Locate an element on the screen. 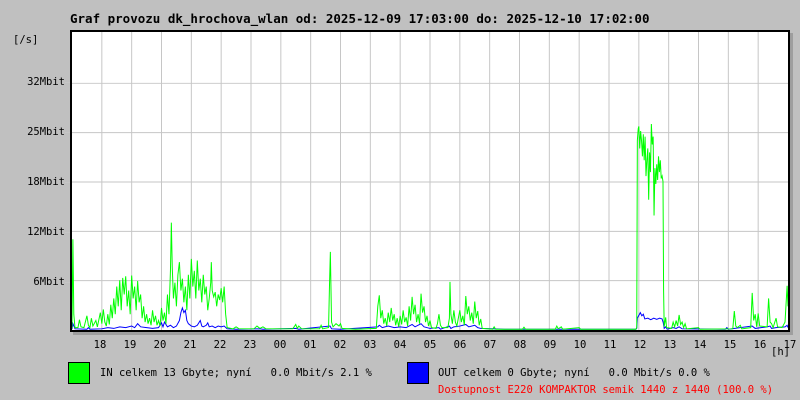  x-axis-tick-label: 10 is located at coordinates (580, 345).